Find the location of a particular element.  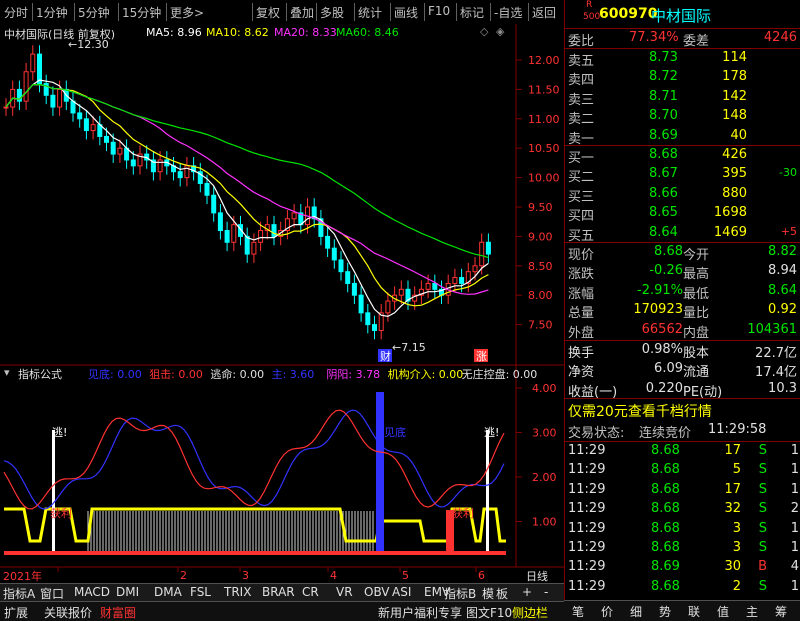

right-tab-6: 主 is located at coordinates (752, 611).